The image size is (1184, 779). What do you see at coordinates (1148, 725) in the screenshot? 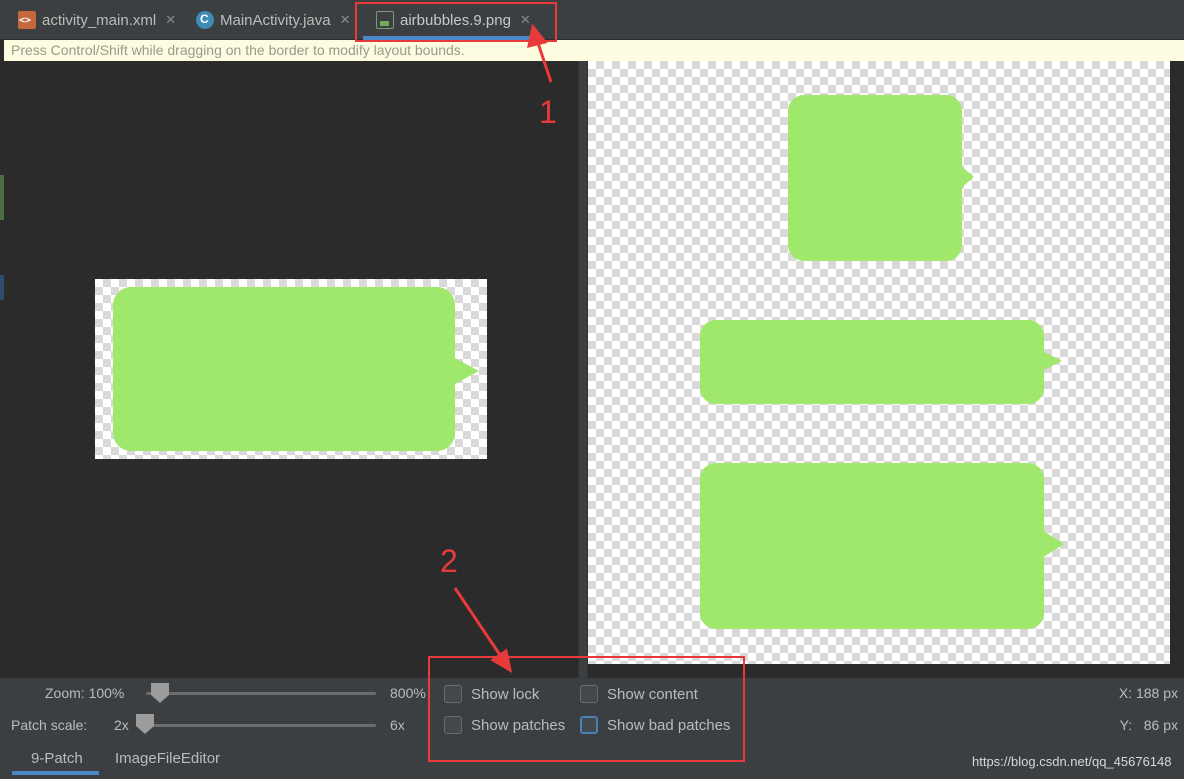
I see `cursor-y-readout: Y: 86 px` at bounding box center [1148, 725].